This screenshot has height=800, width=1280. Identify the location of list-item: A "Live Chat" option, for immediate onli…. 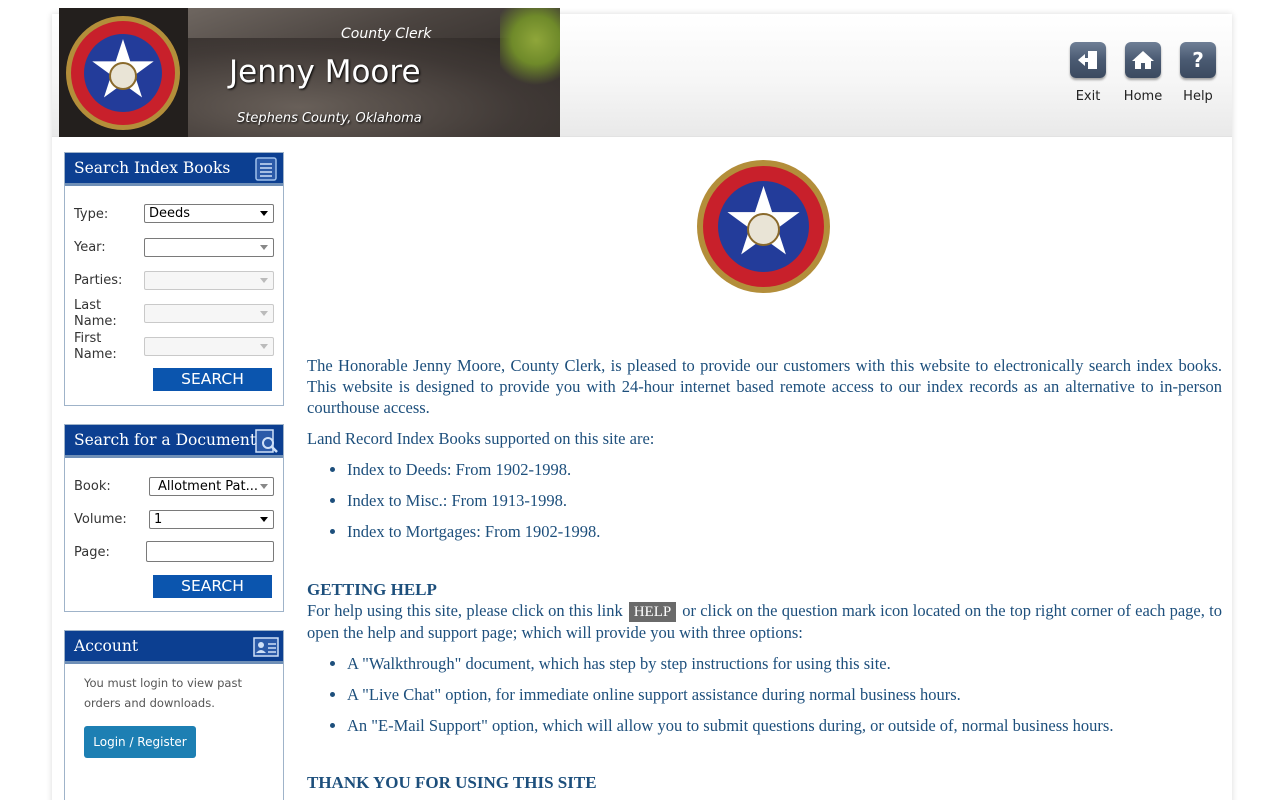
(784, 694).